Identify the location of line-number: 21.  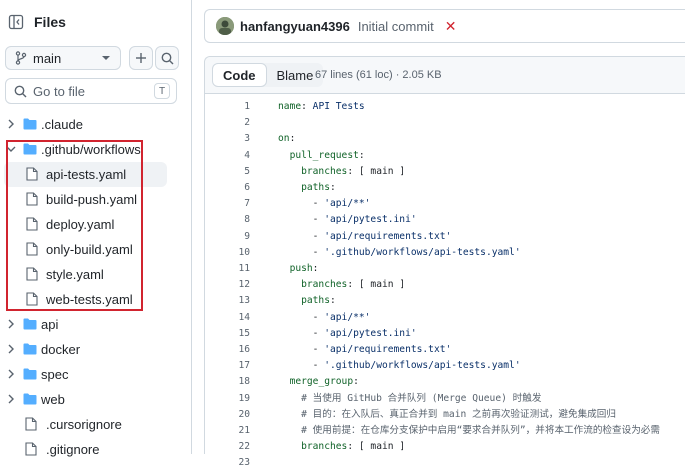
(235, 431).